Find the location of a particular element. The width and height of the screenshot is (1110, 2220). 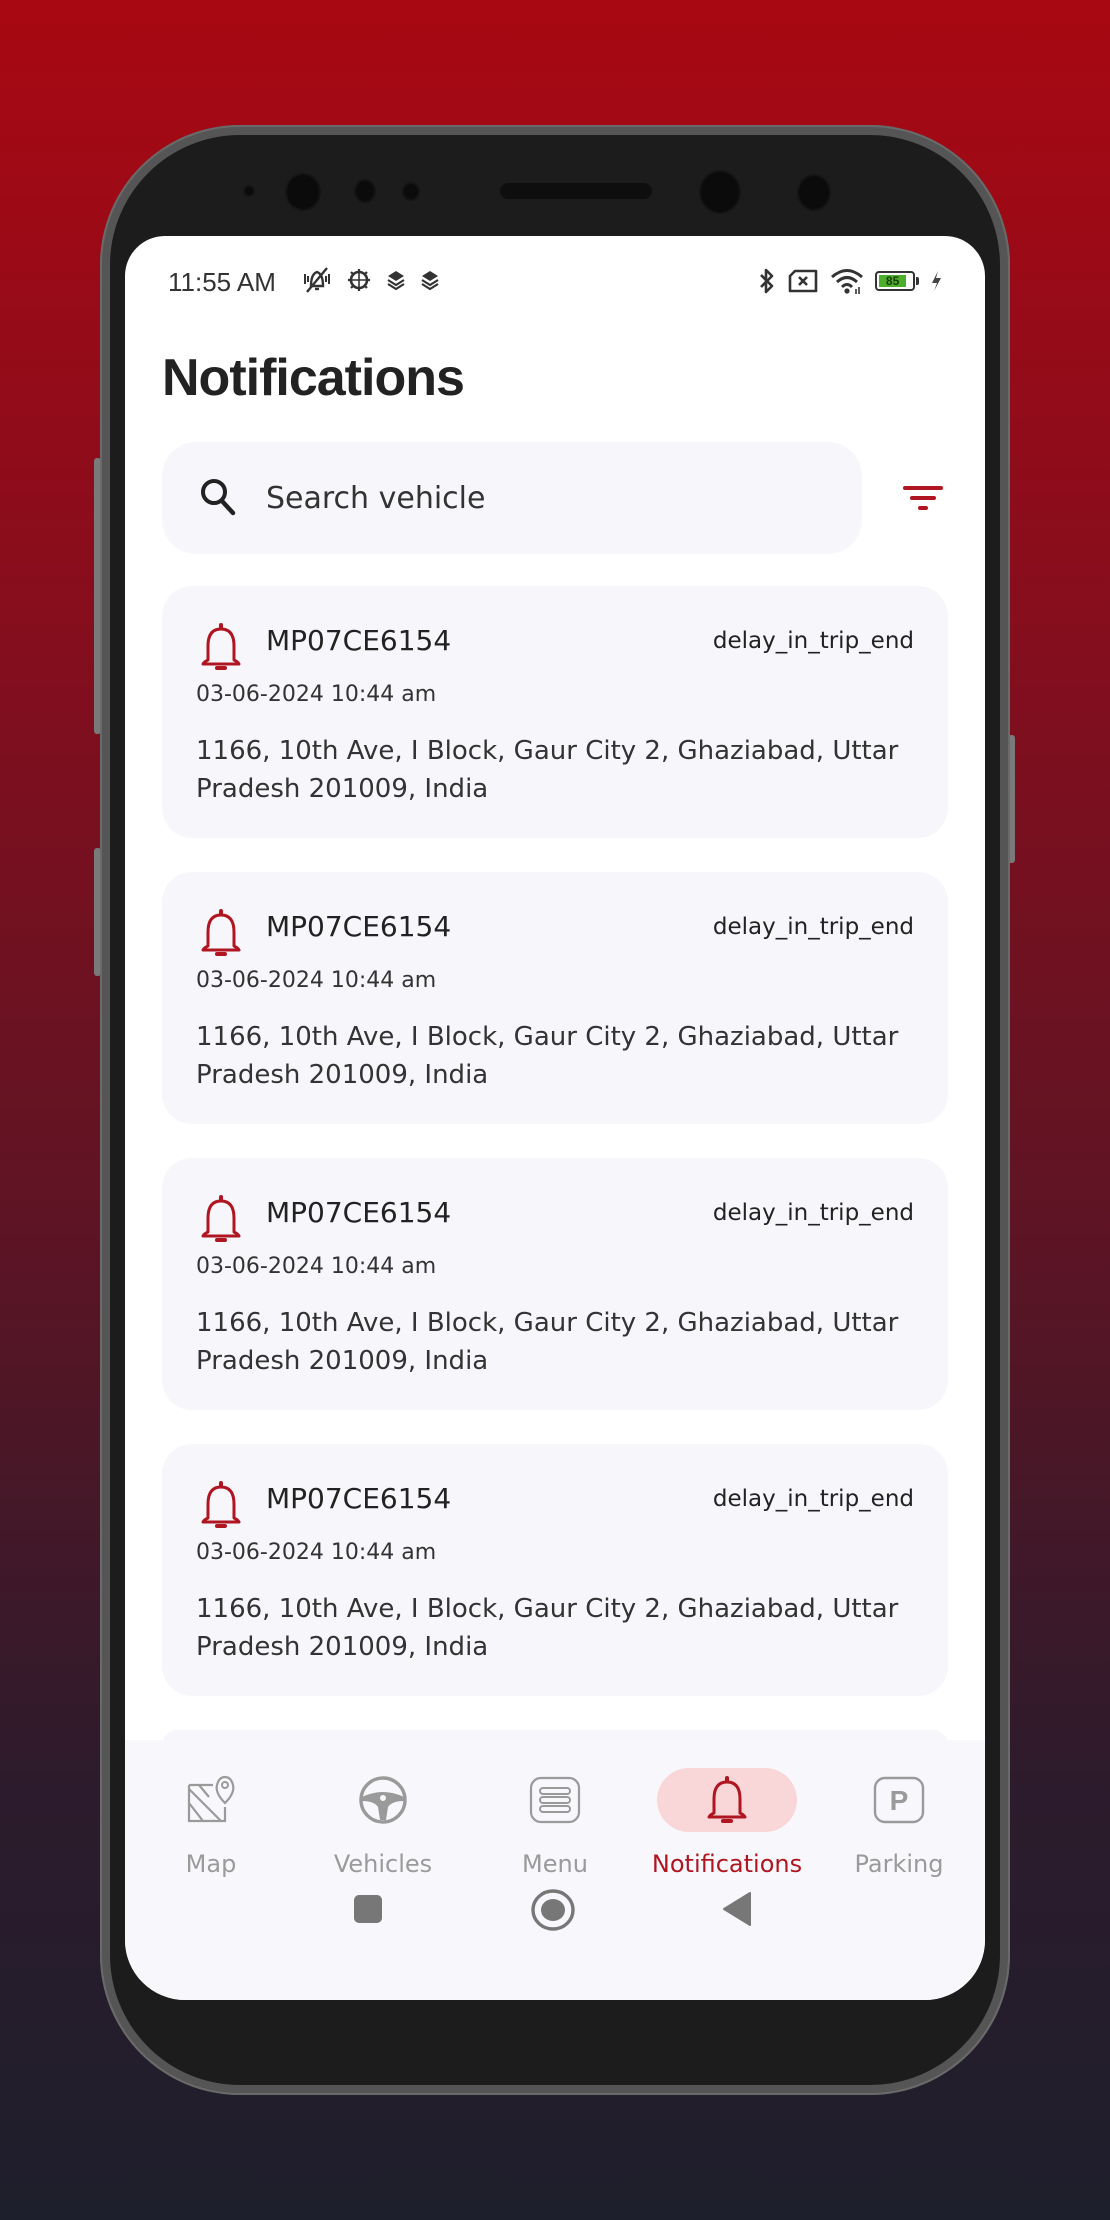

filter-icon is located at coordinates (923, 498).